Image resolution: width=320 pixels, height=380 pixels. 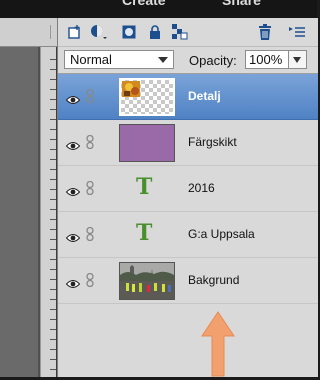 What do you see at coordinates (180, 32) in the screenshot?
I see `lock-transparency-icon` at bounding box center [180, 32].